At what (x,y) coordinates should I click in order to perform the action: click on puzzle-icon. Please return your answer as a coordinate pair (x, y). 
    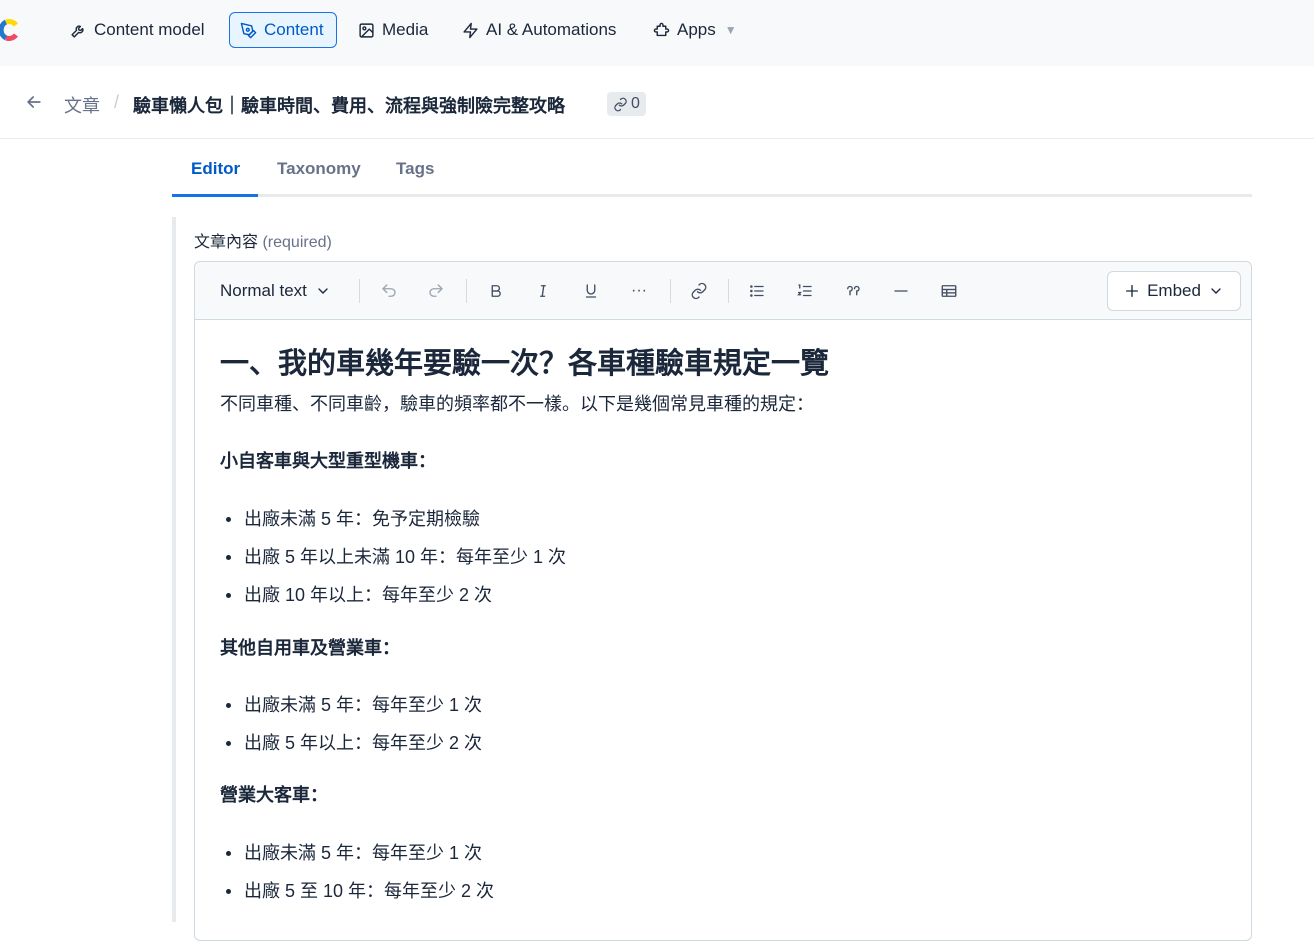
    Looking at the image, I should click on (661, 29).